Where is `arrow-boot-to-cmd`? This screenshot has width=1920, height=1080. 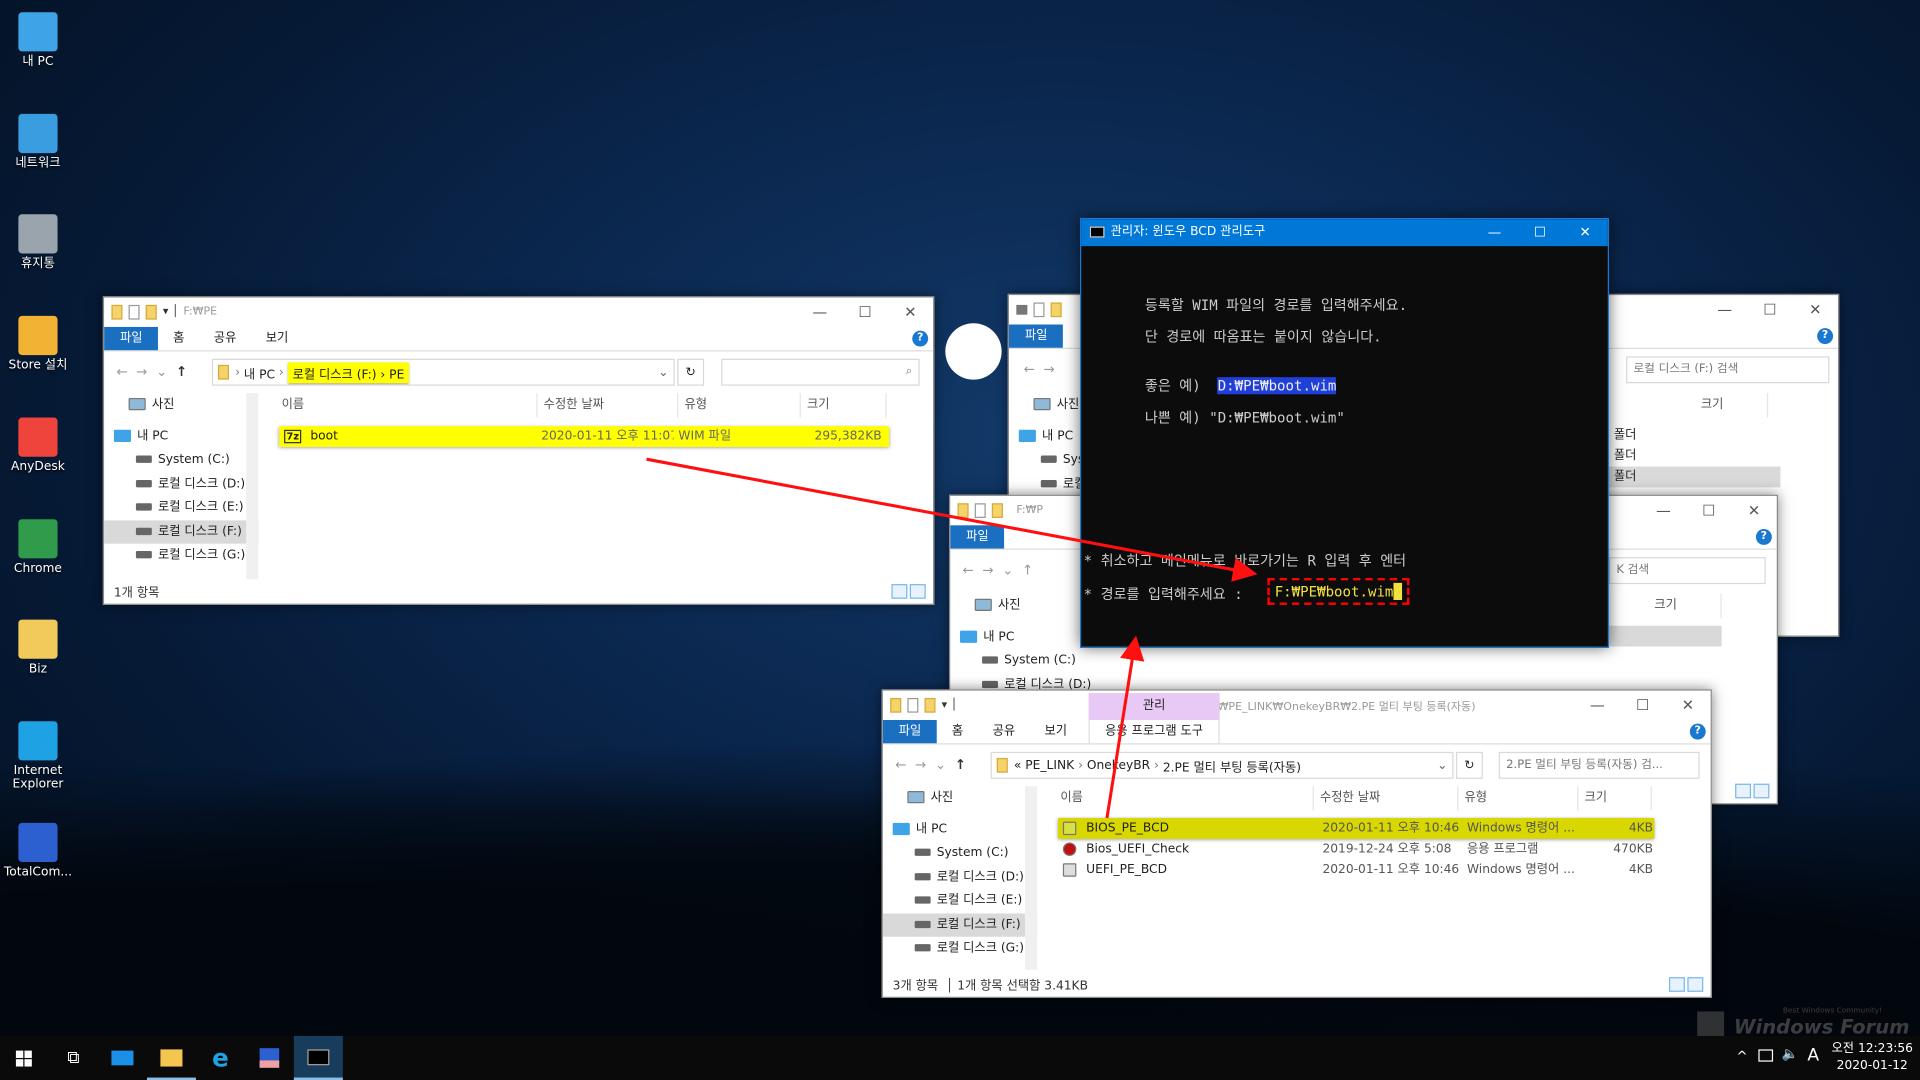 arrow-boot-to-cmd is located at coordinates (952, 519).